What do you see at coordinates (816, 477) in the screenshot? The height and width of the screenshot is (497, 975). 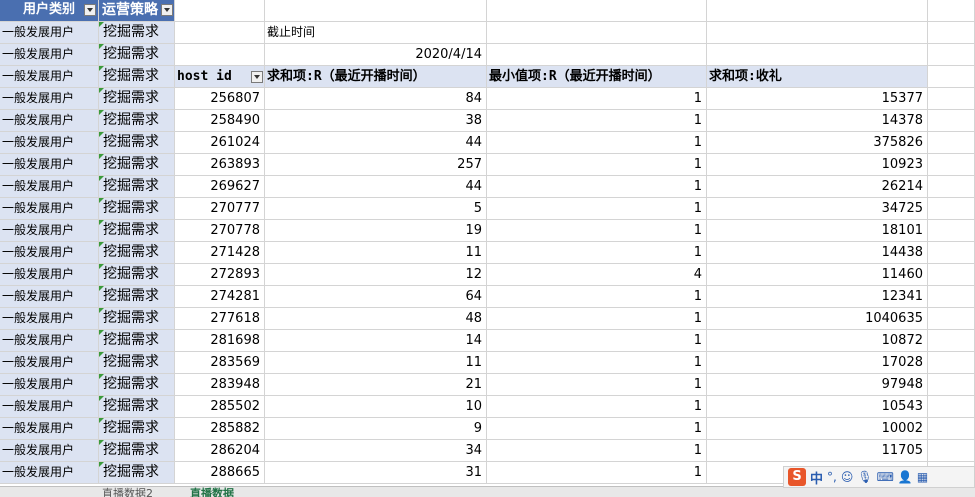 I see `ime-language: 中` at bounding box center [816, 477].